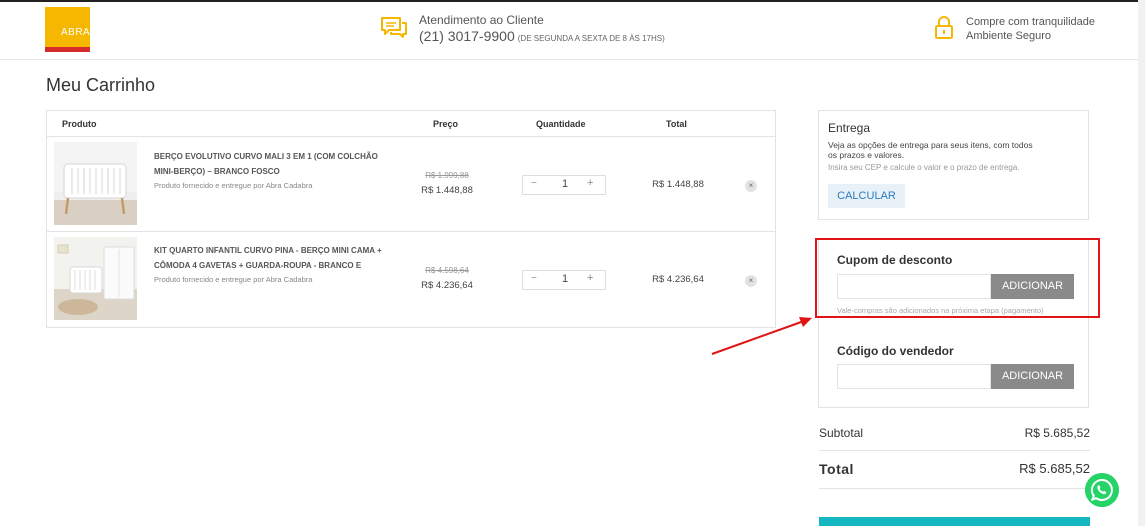  I want to click on product-price: R$ 1.448,88, so click(447, 190).